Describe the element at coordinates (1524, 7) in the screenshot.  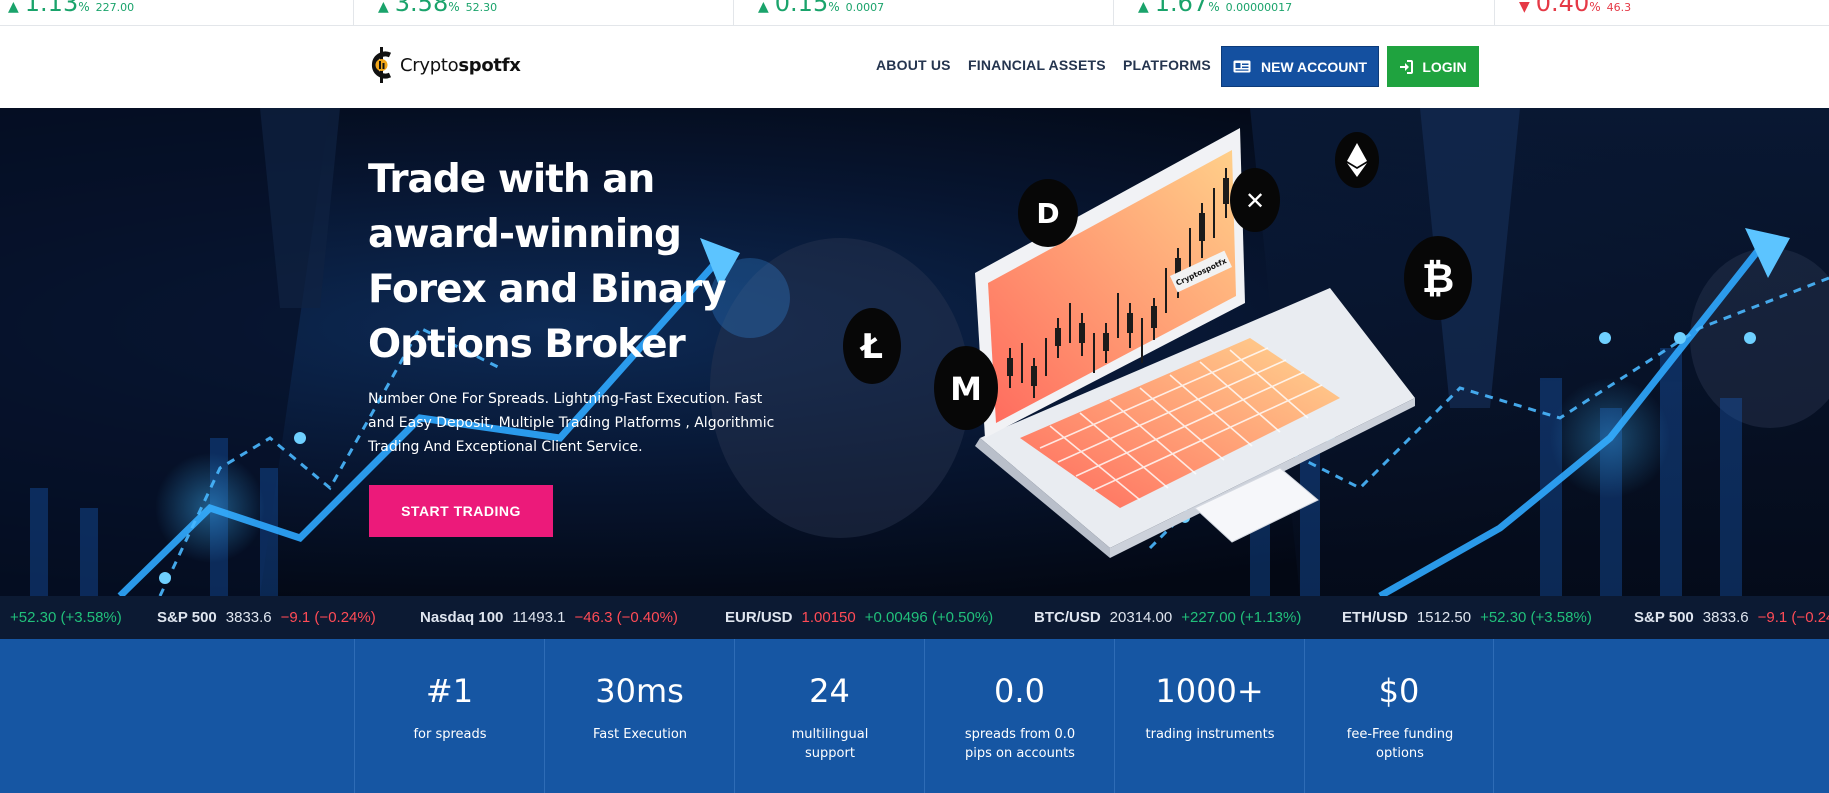
I see `arrow-down-icon: ▼` at that location.